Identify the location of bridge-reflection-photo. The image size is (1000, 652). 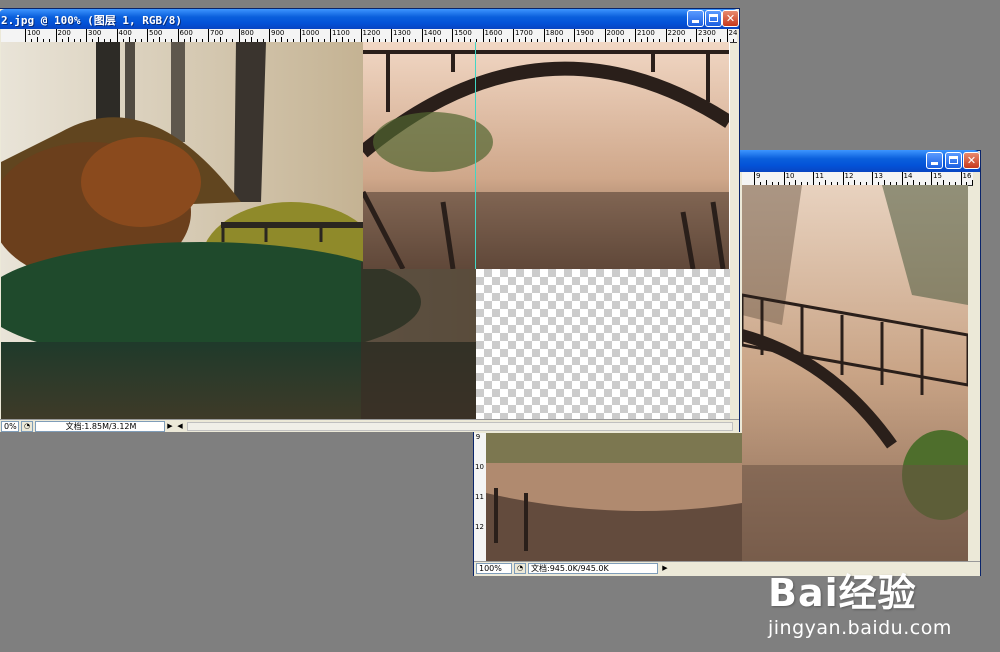
(614, 497).